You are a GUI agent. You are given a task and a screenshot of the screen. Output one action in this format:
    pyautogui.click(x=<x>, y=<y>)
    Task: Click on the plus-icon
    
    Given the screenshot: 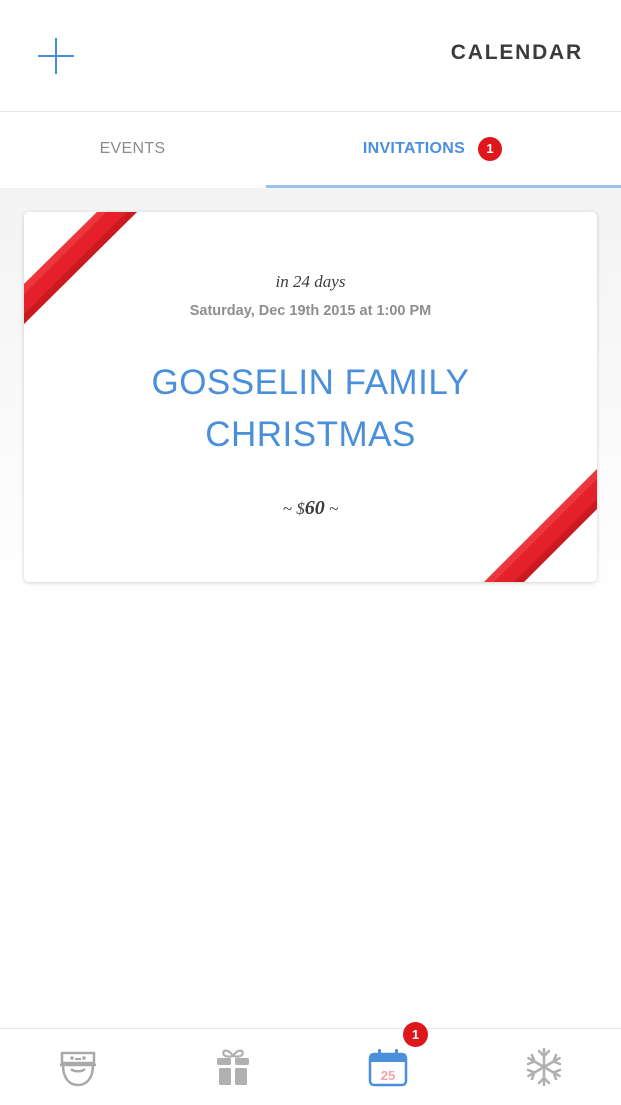 What is the action you would take?
    pyautogui.click(x=56, y=56)
    